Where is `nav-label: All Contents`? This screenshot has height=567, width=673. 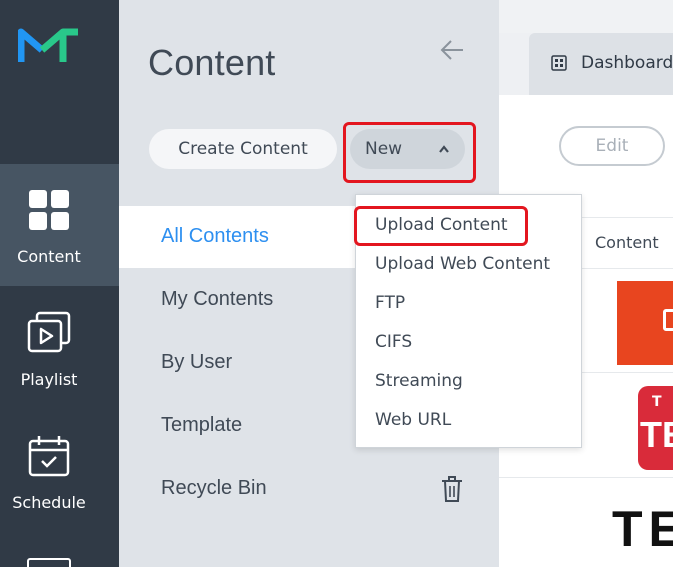 nav-label: All Contents is located at coordinates (215, 236).